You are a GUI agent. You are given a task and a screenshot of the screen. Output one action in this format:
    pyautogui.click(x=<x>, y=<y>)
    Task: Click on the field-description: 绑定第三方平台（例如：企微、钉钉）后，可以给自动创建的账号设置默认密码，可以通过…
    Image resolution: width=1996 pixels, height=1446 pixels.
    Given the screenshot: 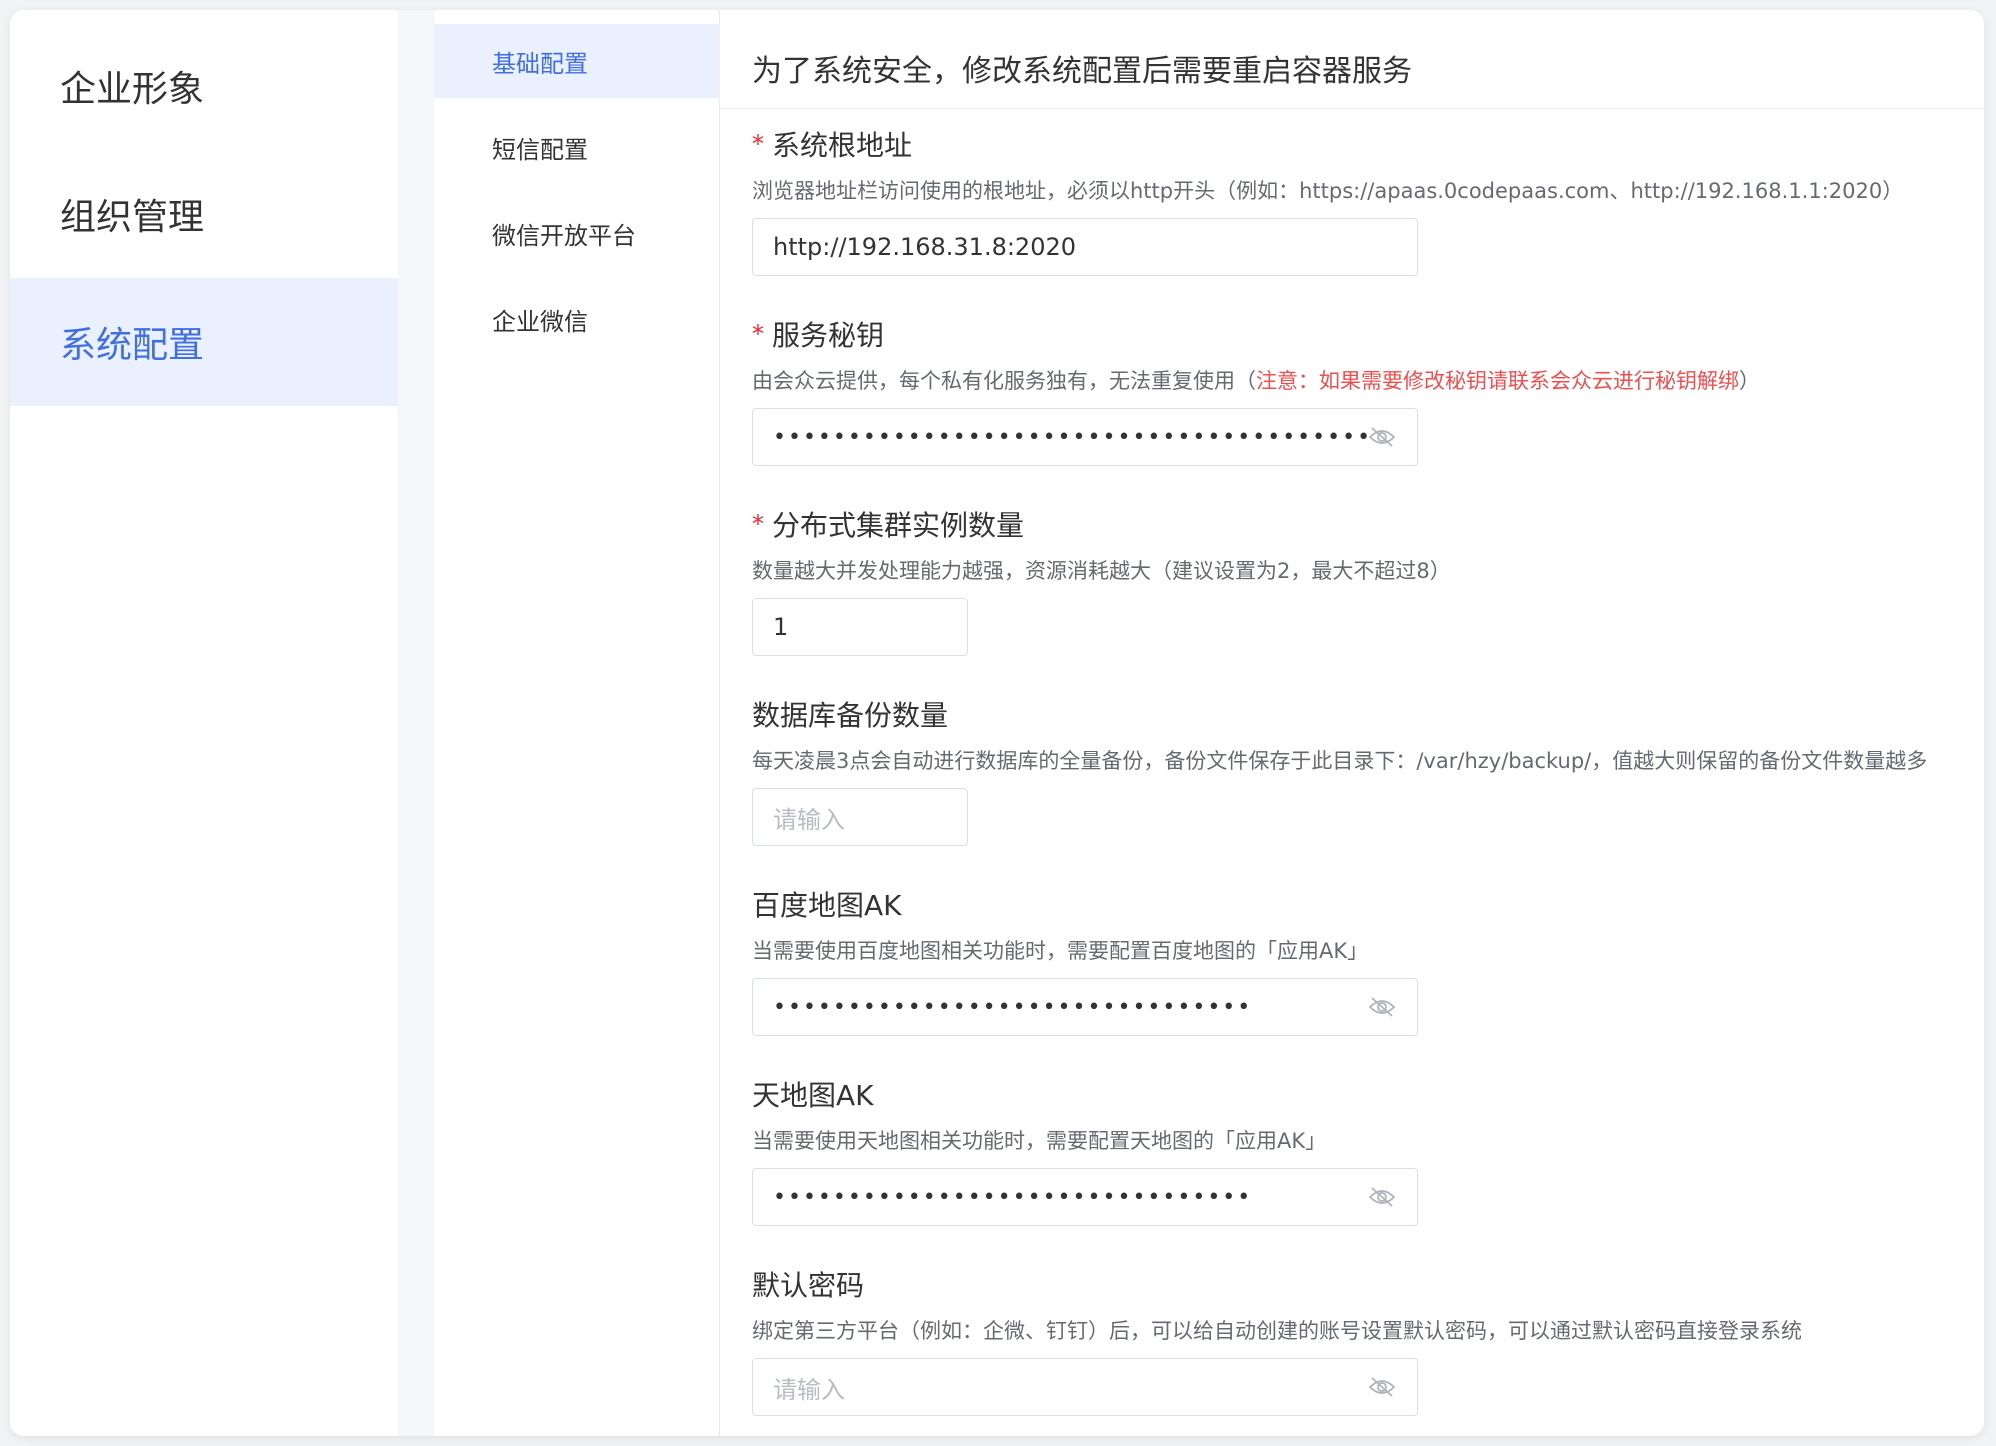 What is the action you would take?
    pyautogui.click(x=1277, y=1331)
    